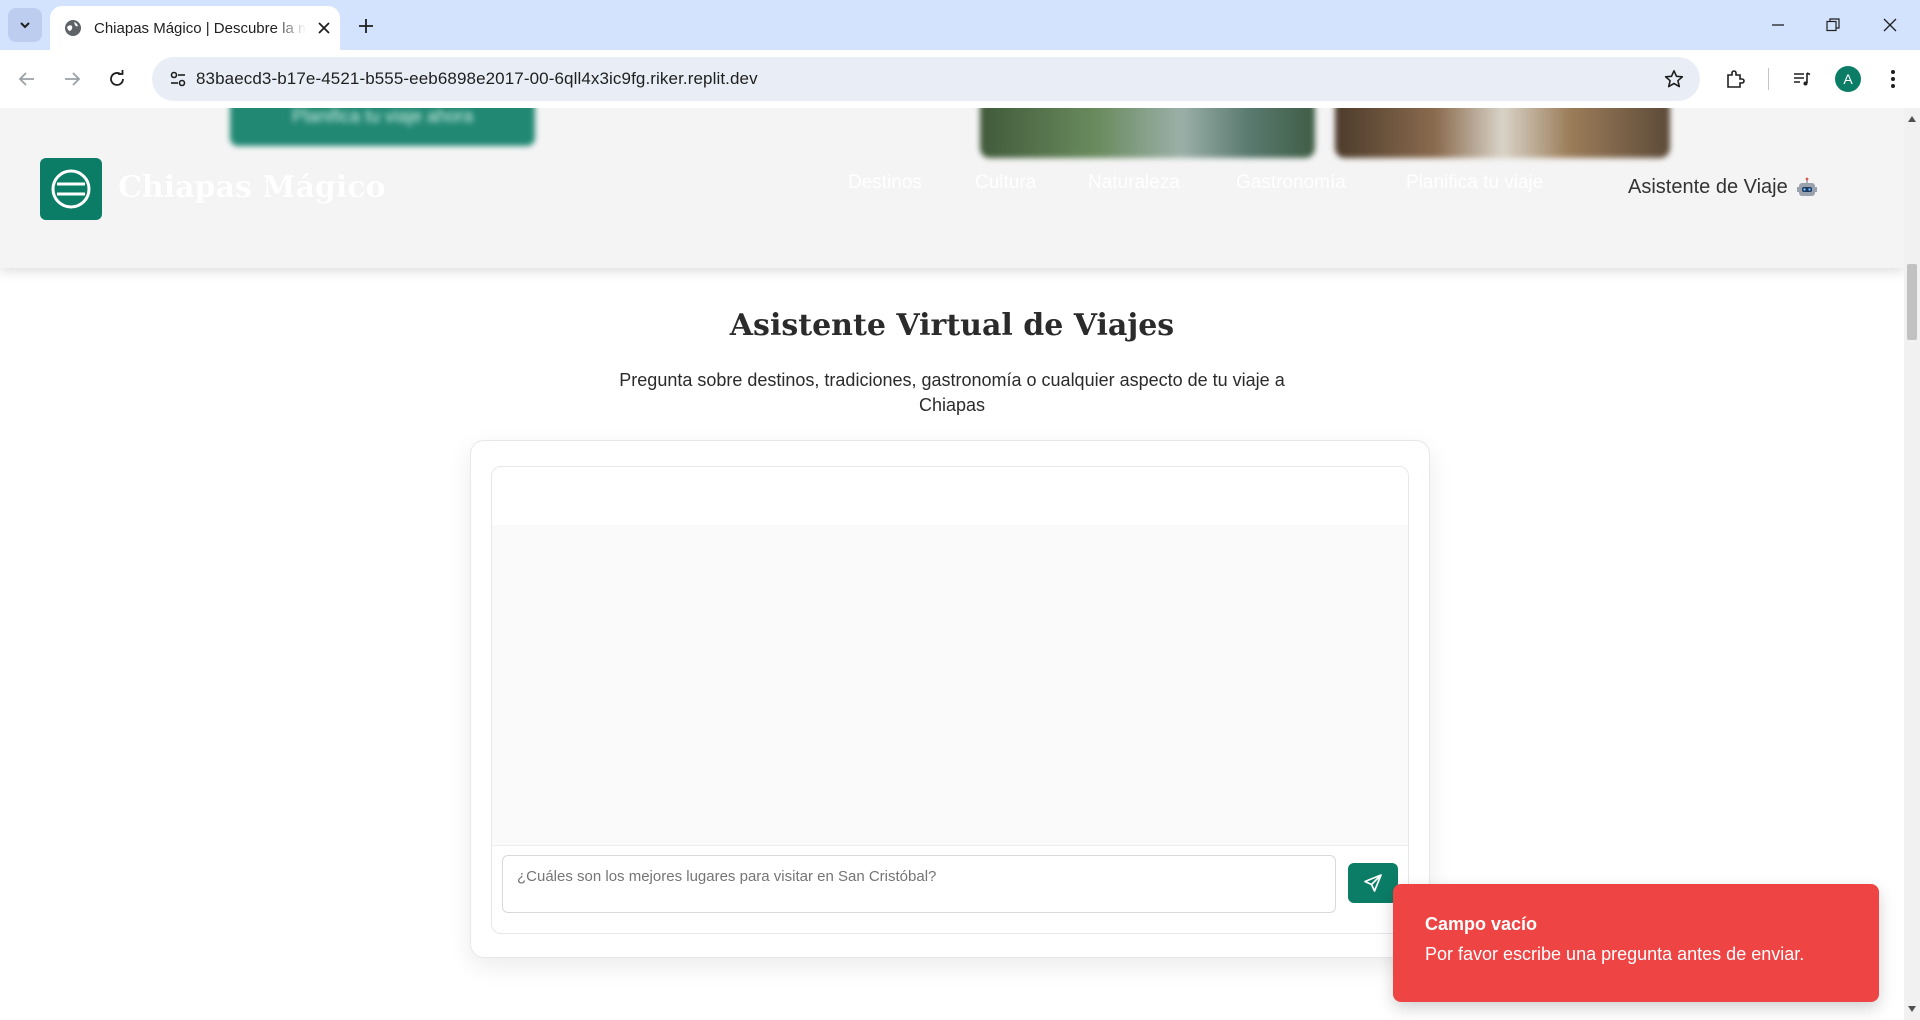 The width and height of the screenshot is (1920, 1020). I want to click on globe-icon, so click(73, 28).